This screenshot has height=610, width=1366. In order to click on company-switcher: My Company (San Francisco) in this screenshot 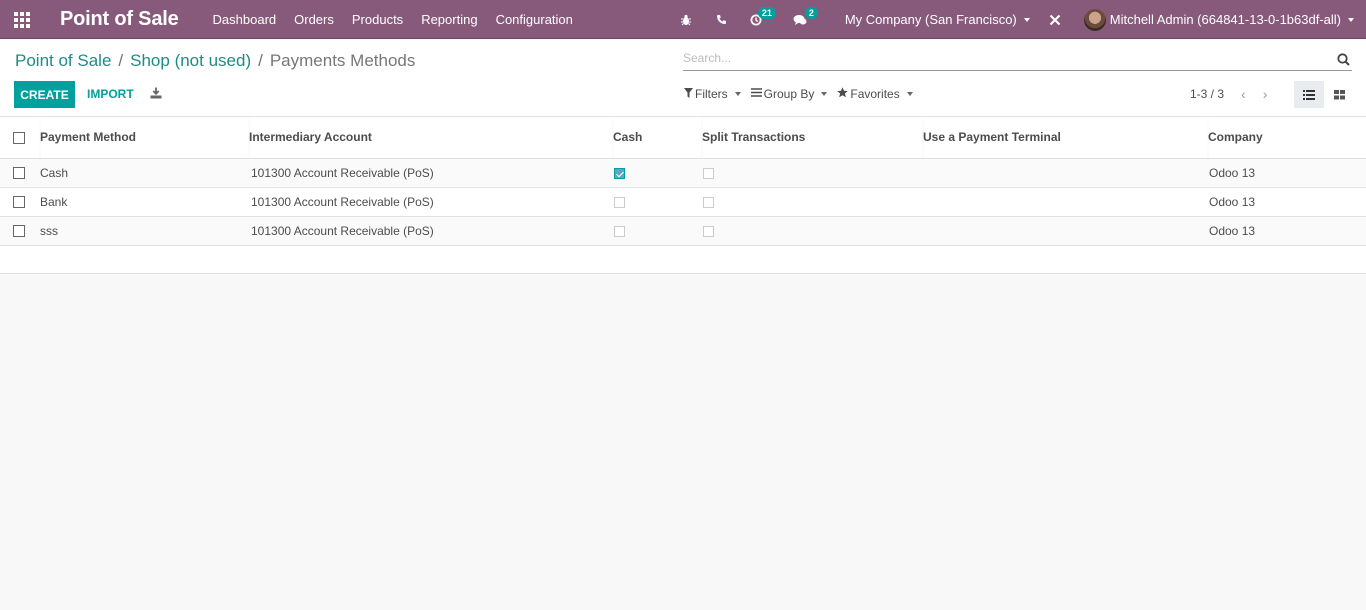, I will do `click(937, 19)`.